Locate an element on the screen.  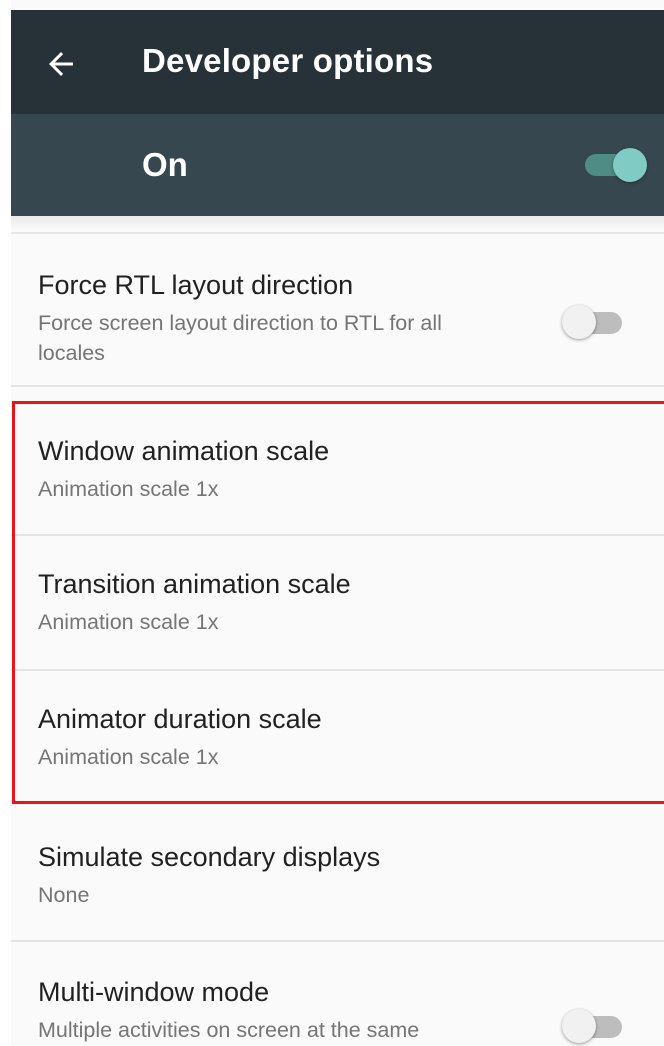
master-switch-label: On is located at coordinates (165, 164).